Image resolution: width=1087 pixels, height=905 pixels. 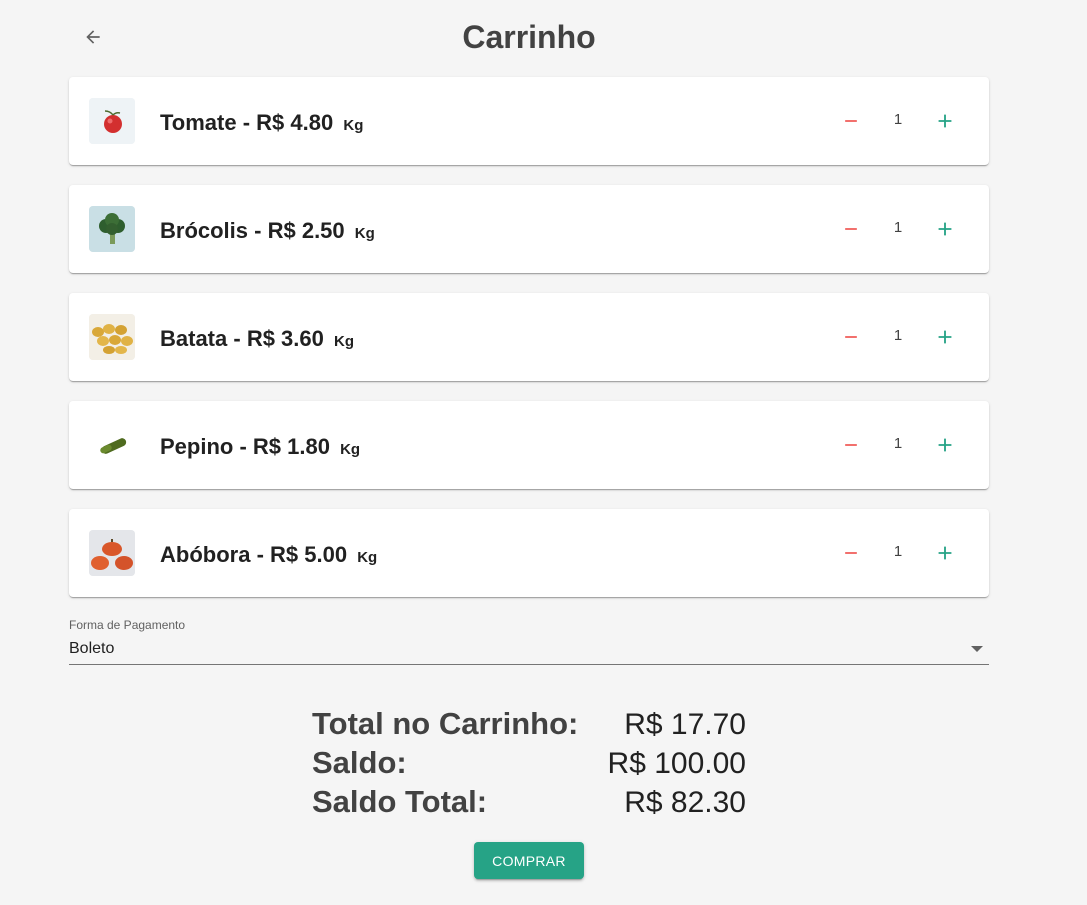 What do you see at coordinates (529, 649) in the screenshot?
I see `payment-method-select: Boleto` at bounding box center [529, 649].